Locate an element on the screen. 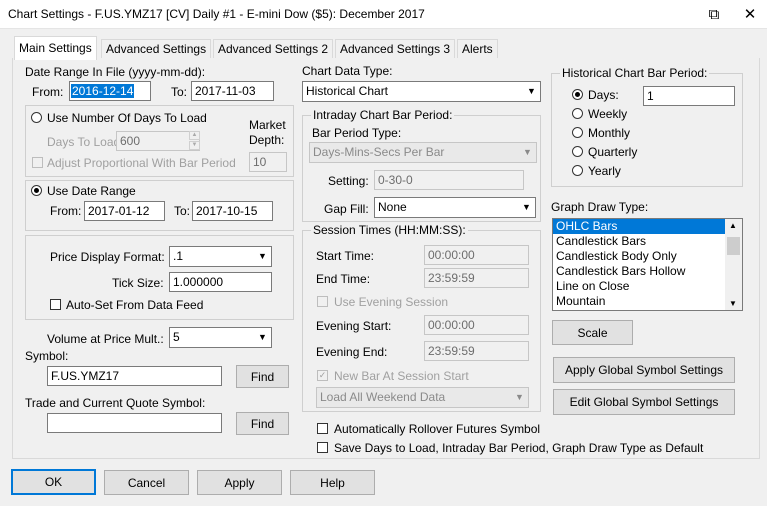 This screenshot has height=506, width=767. close-icon: ✕ is located at coordinates (750, 14).